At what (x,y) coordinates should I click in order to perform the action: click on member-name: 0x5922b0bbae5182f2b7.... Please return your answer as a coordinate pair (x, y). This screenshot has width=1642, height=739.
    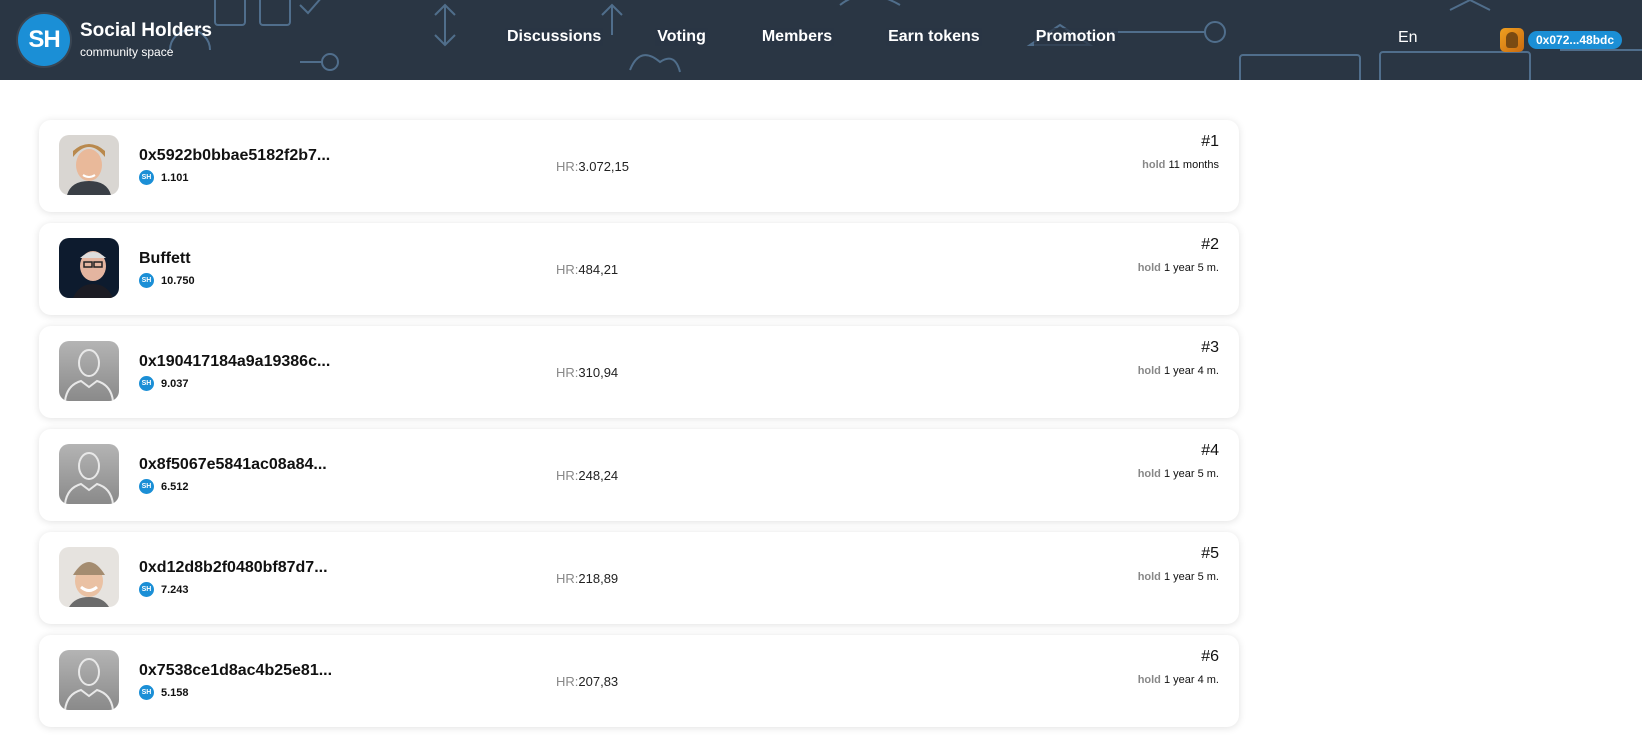
    Looking at the image, I should click on (234, 156).